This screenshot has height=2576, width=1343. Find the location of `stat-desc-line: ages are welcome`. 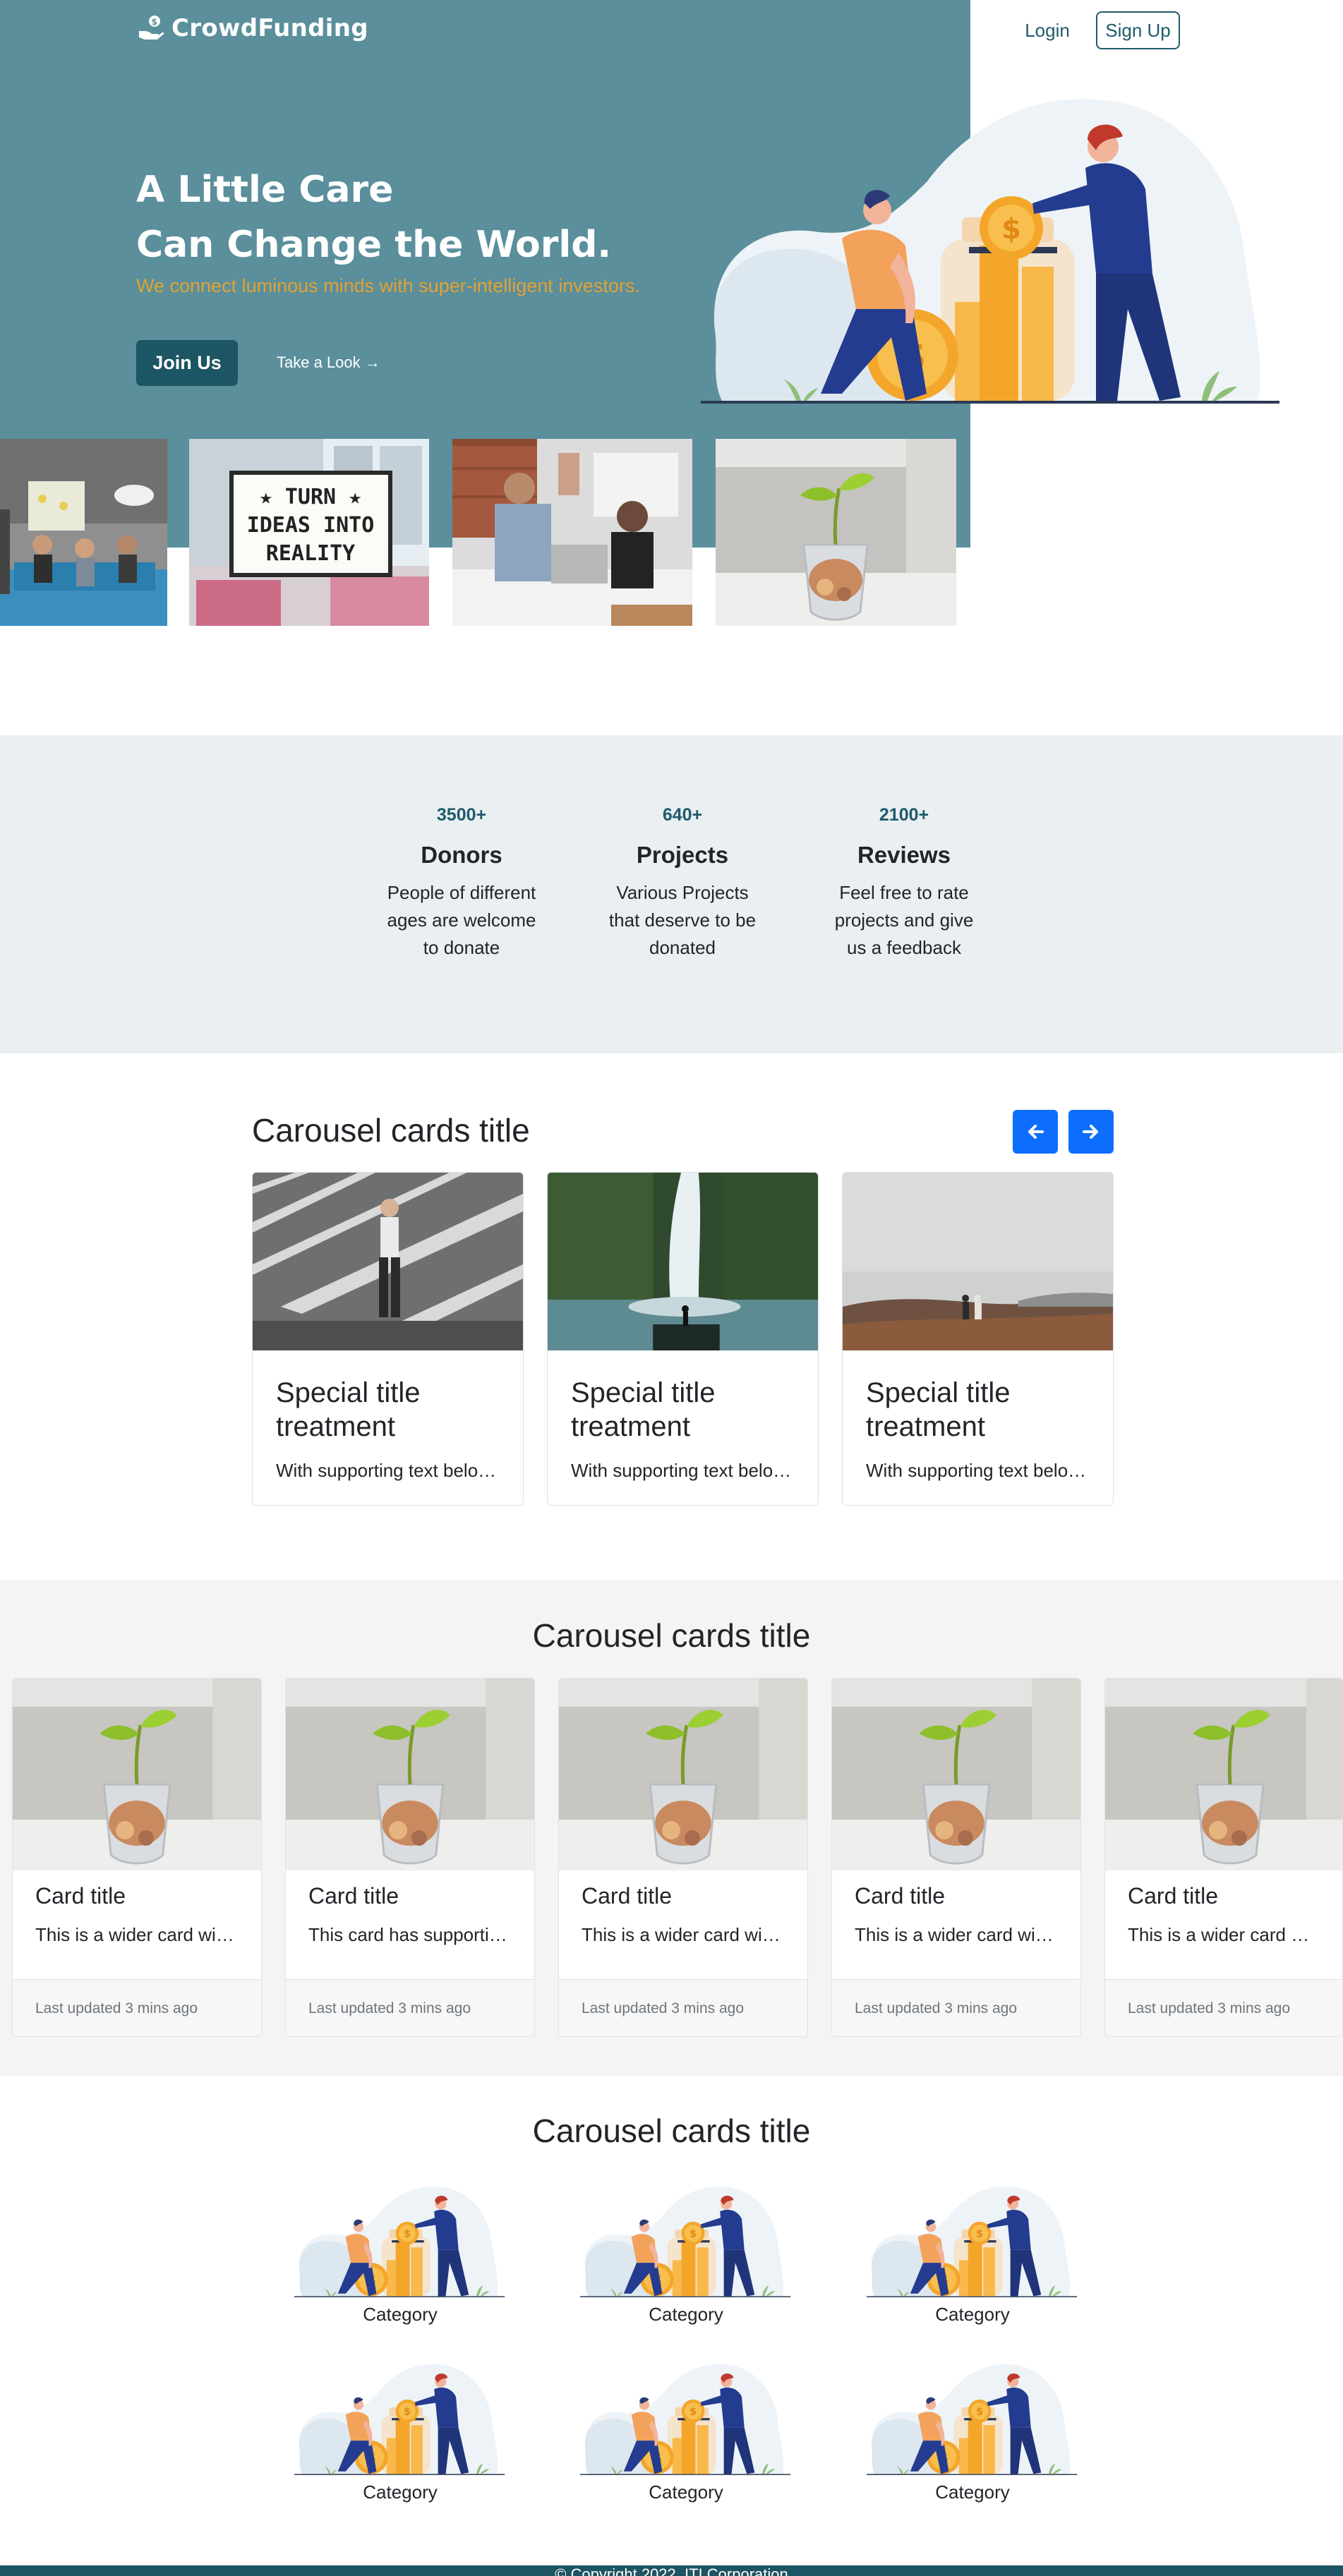

stat-desc-line: ages are welcome is located at coordinates (461, 920).